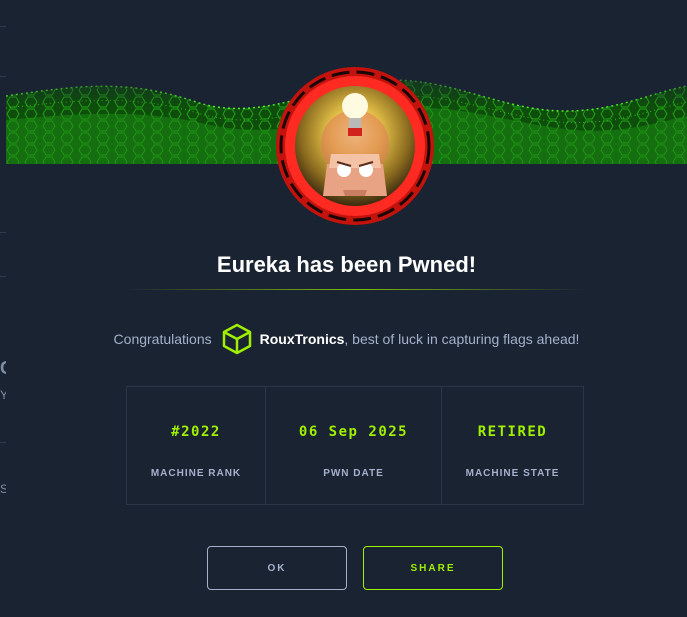 The height and width of the screenshot is (617, 687). What do you see at coordinates (196, 432) in the screenshot?
I see `stat-value: #2022` at bounding box center [196, 432].